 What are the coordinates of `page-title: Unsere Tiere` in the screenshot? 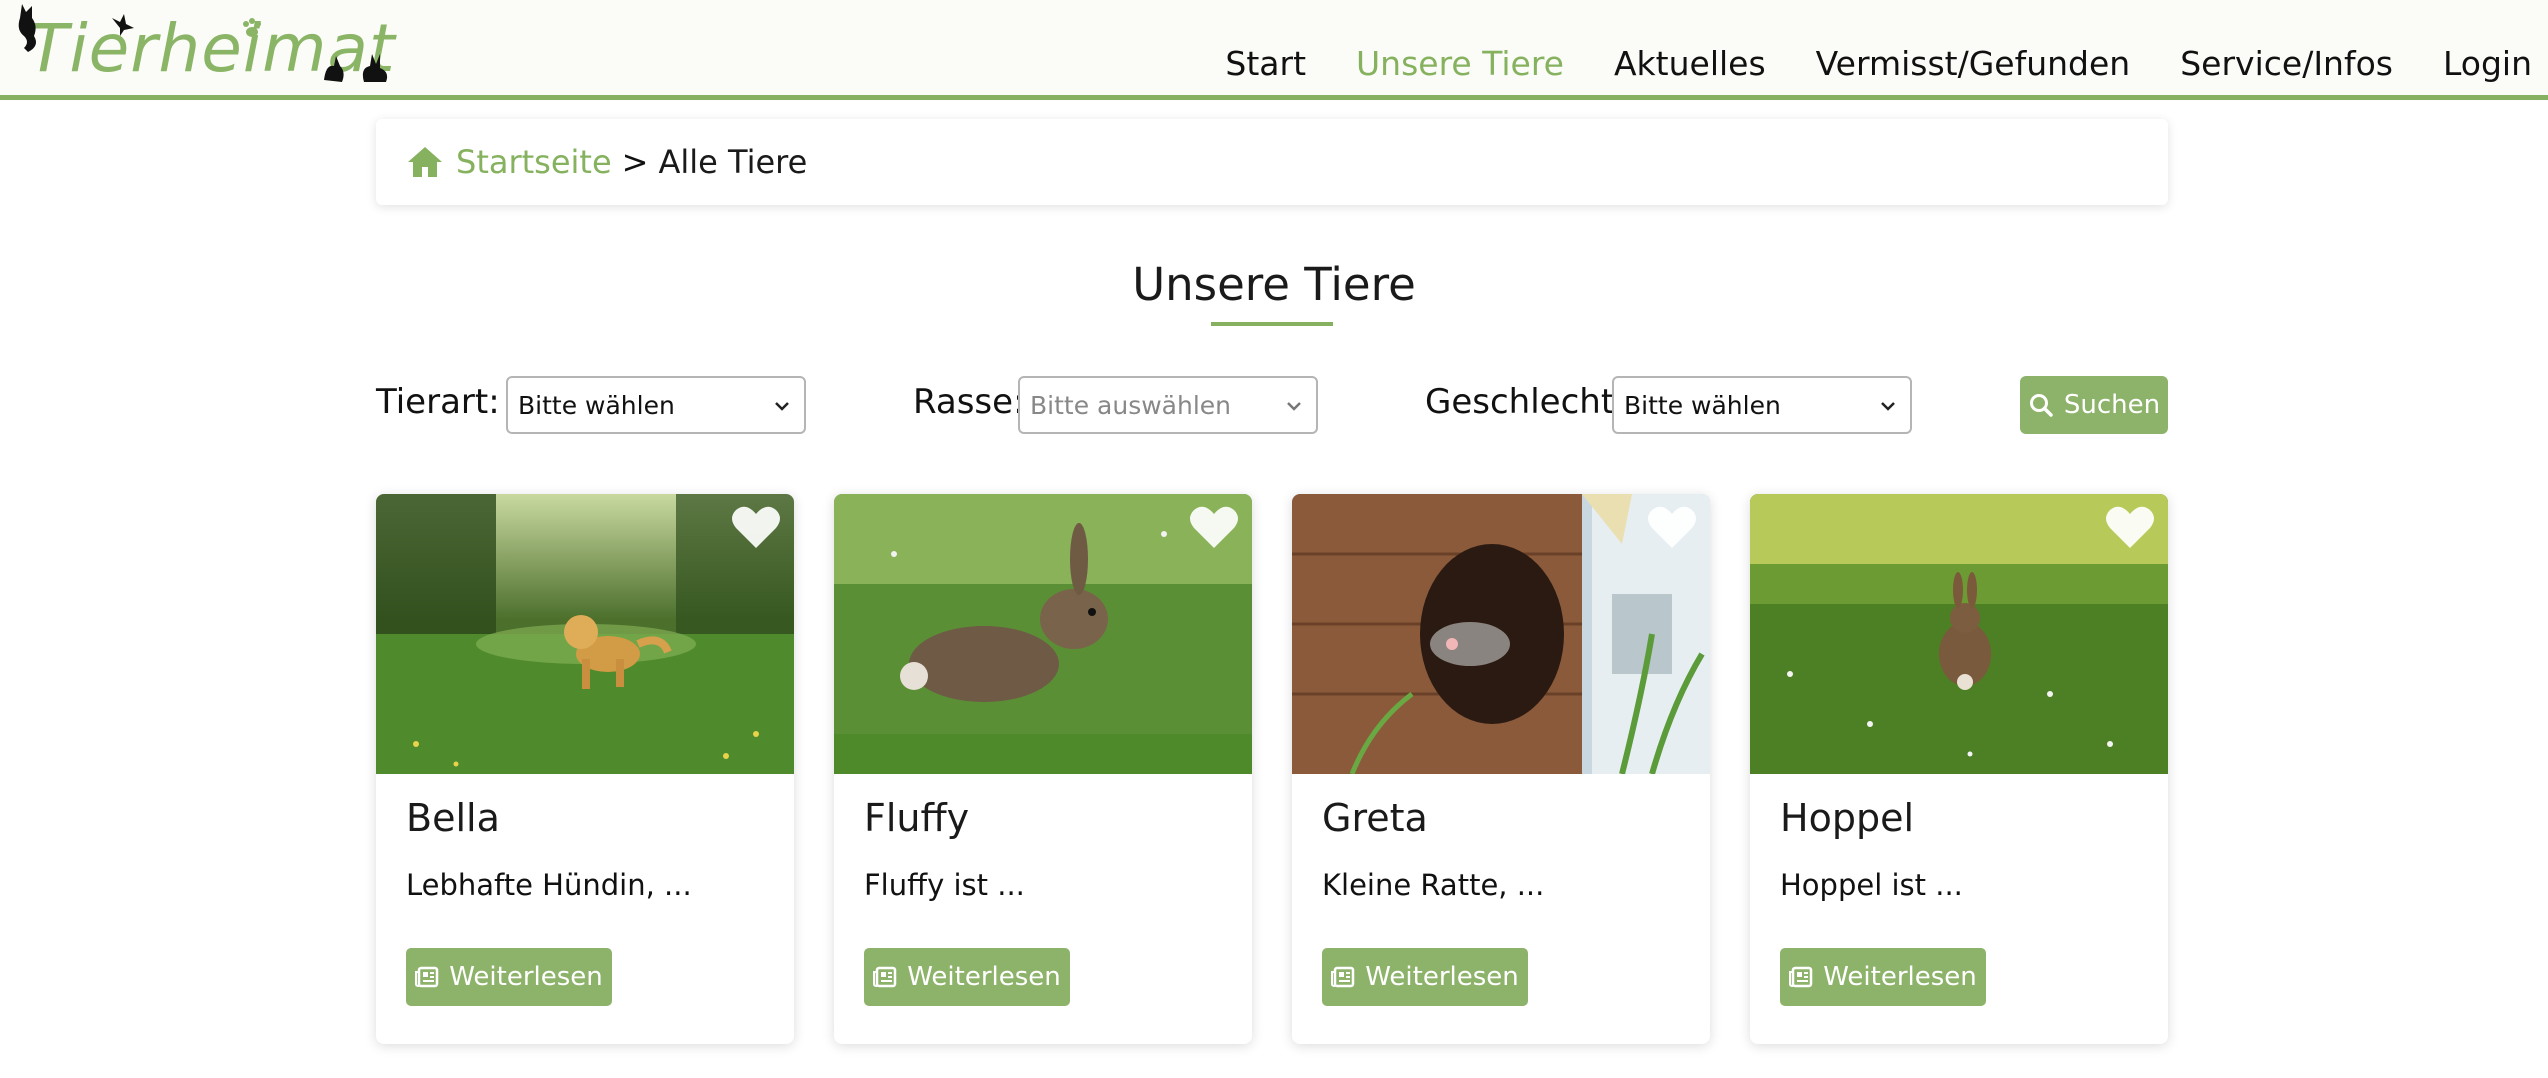 It's located at (1274, 284).